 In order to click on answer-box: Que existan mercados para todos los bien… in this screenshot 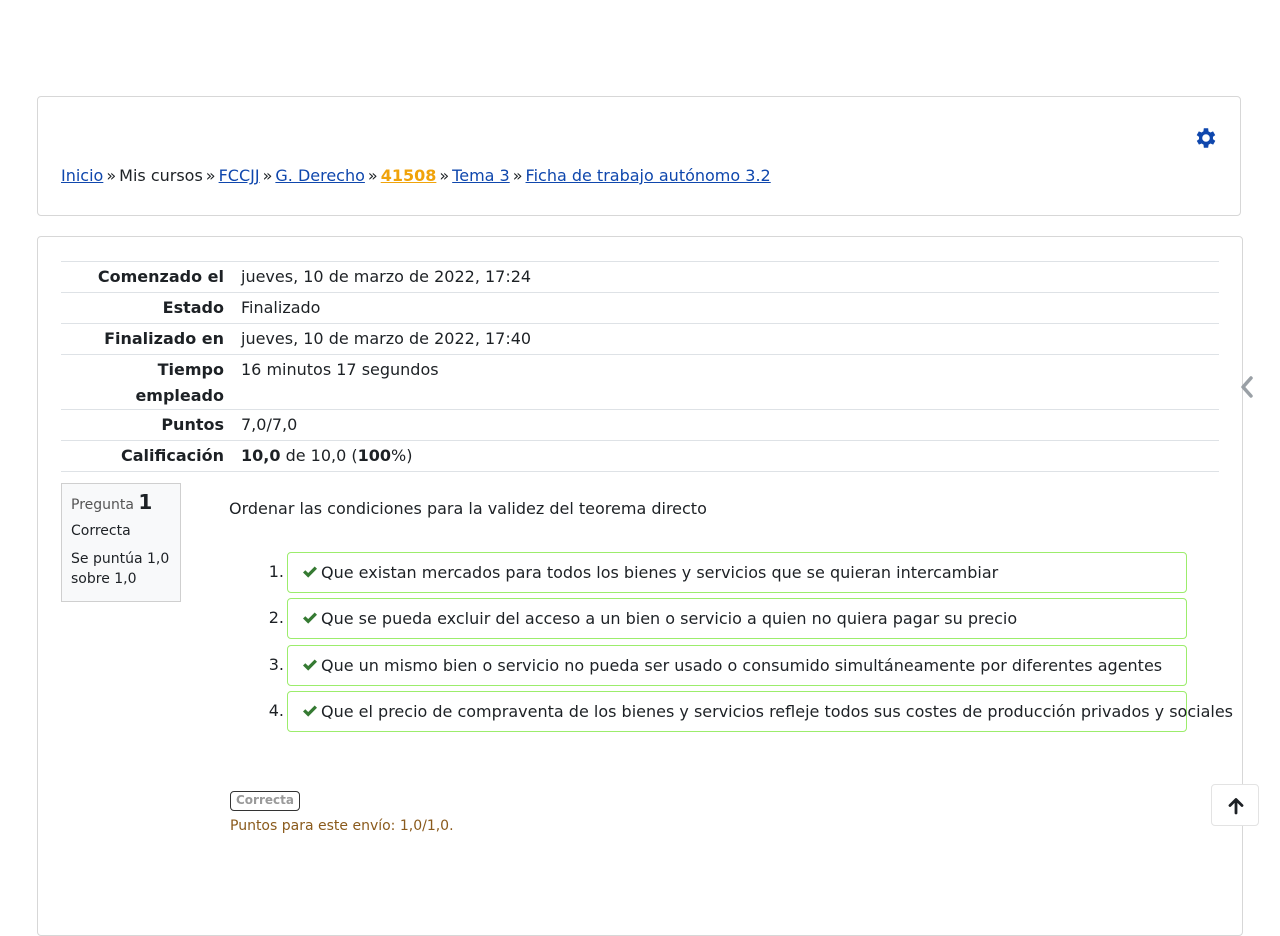, I will do `click(737, 572)`.